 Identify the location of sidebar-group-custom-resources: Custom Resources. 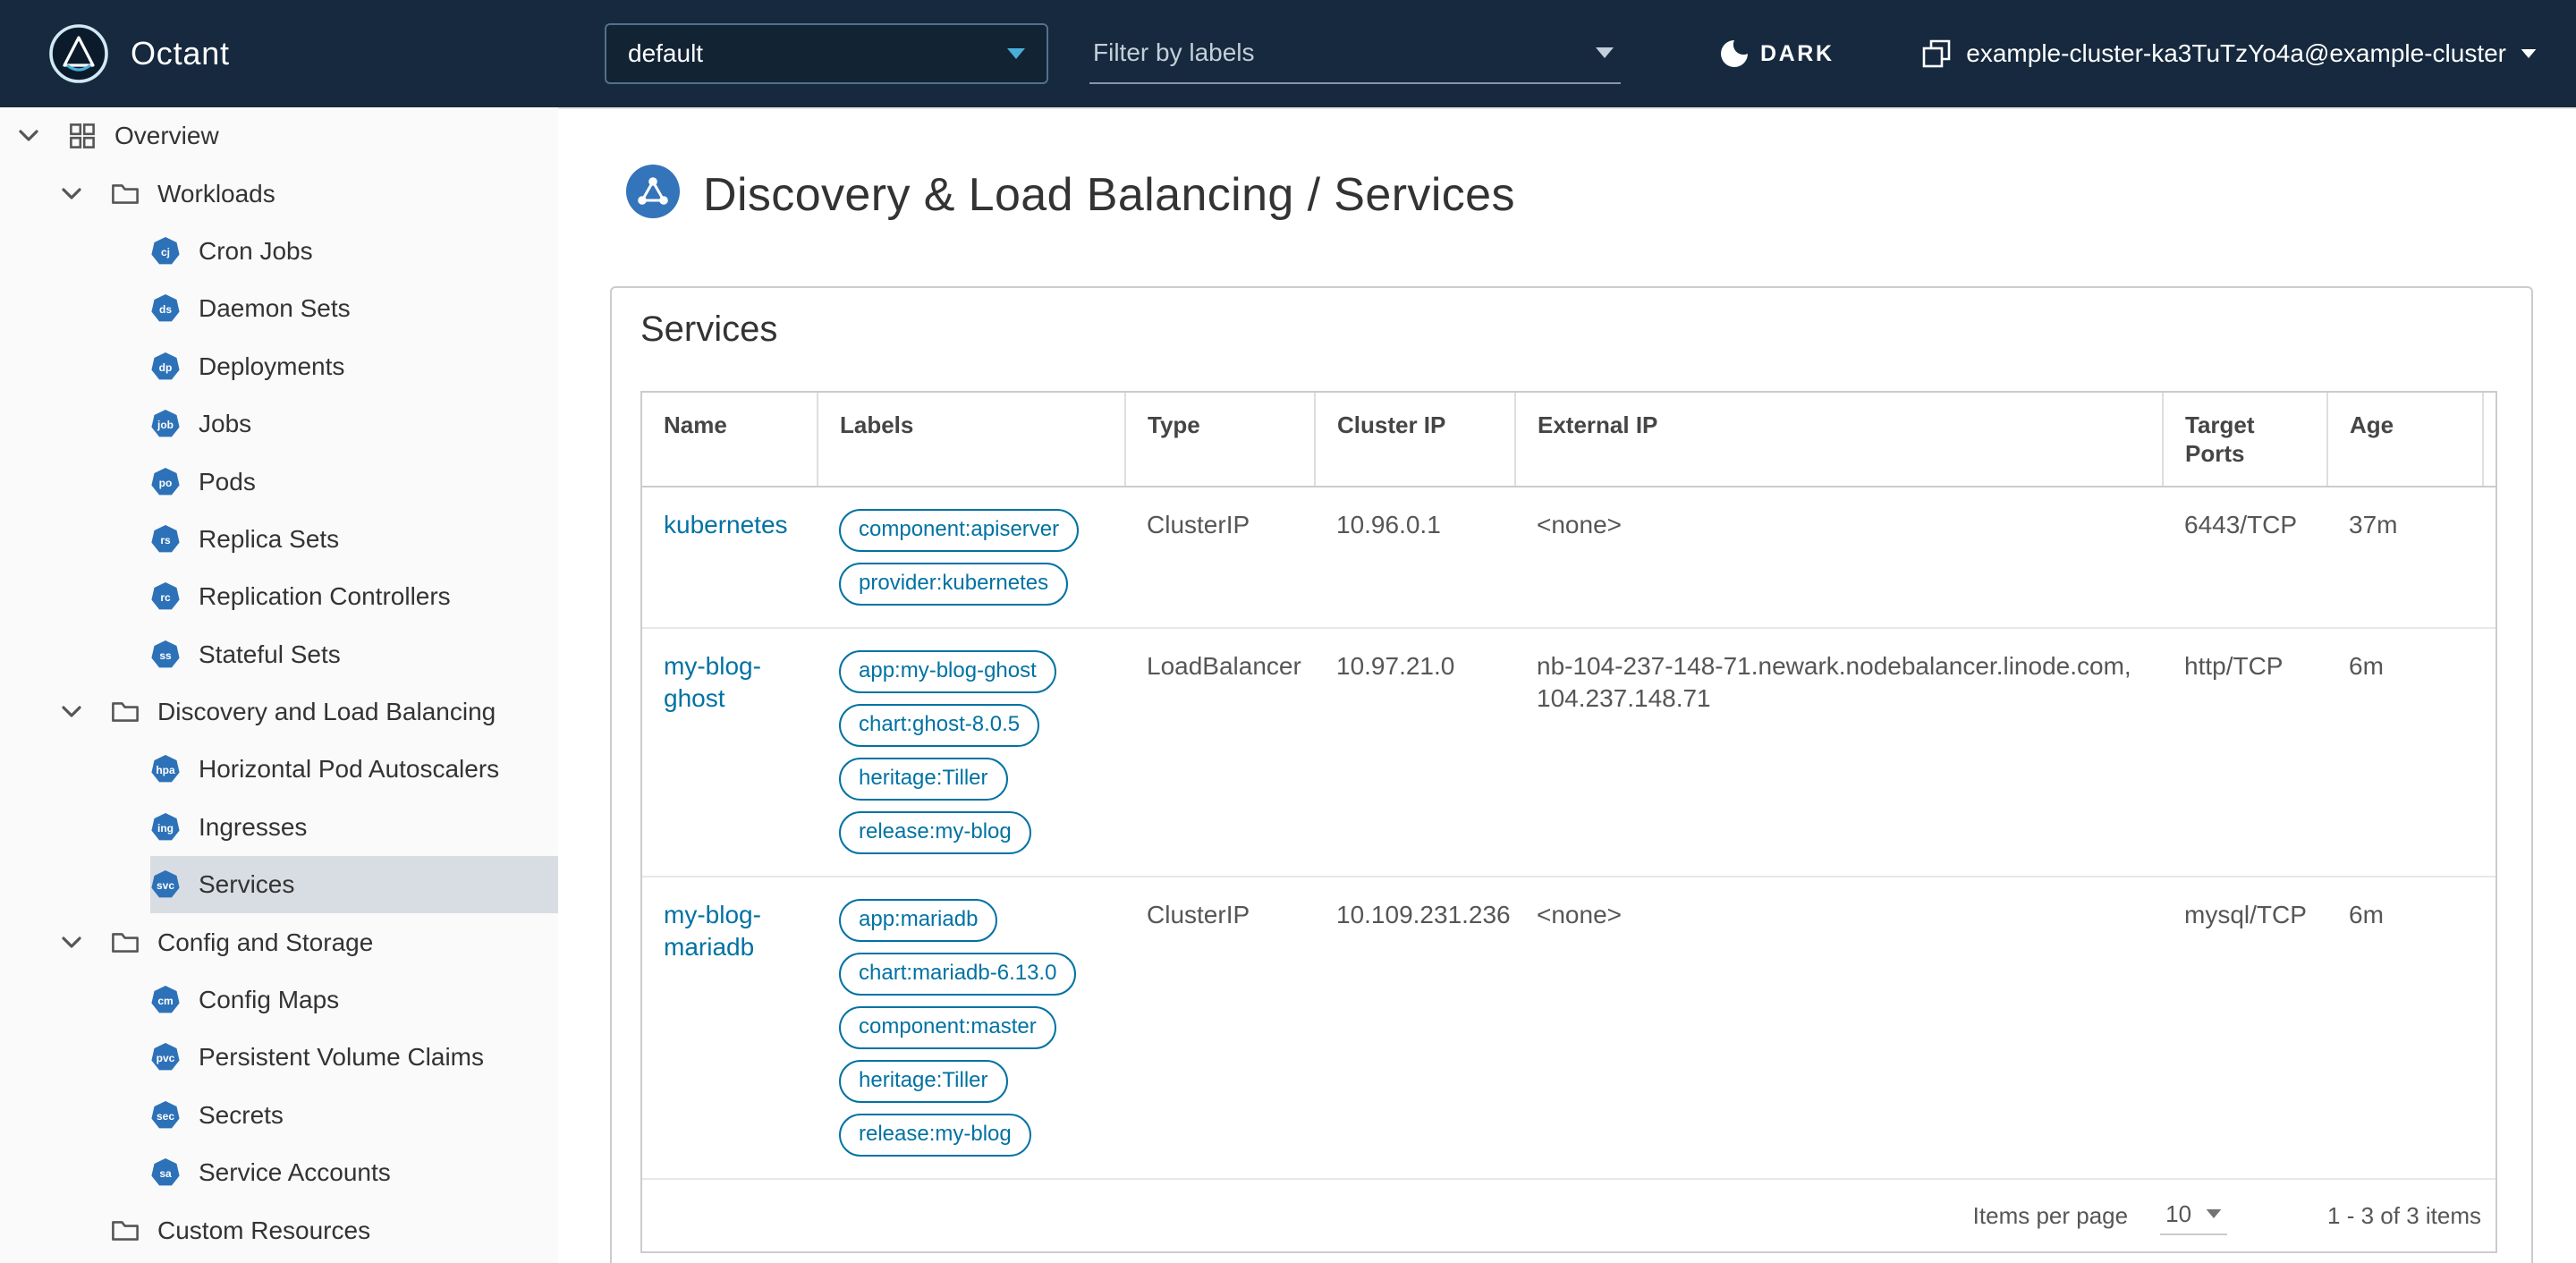
(279, 1230).